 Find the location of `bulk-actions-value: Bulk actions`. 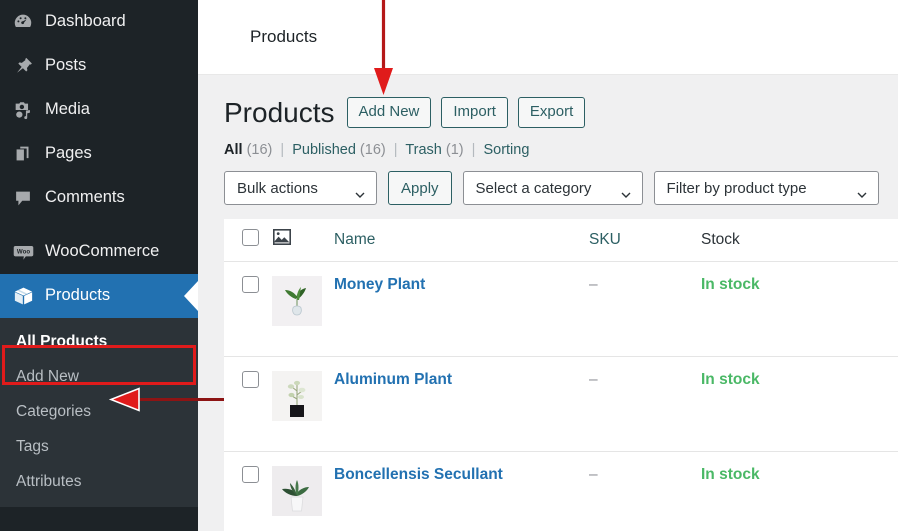

bulk-actions-value: Bulk actions is located at coordinates (277, 188).